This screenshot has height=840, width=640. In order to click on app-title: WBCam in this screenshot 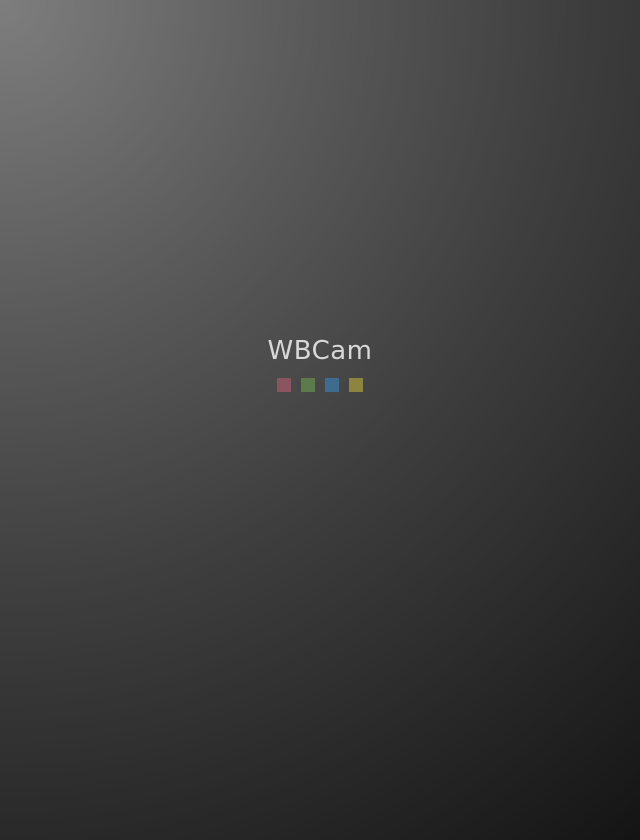, I will do `click(320, 351)`.